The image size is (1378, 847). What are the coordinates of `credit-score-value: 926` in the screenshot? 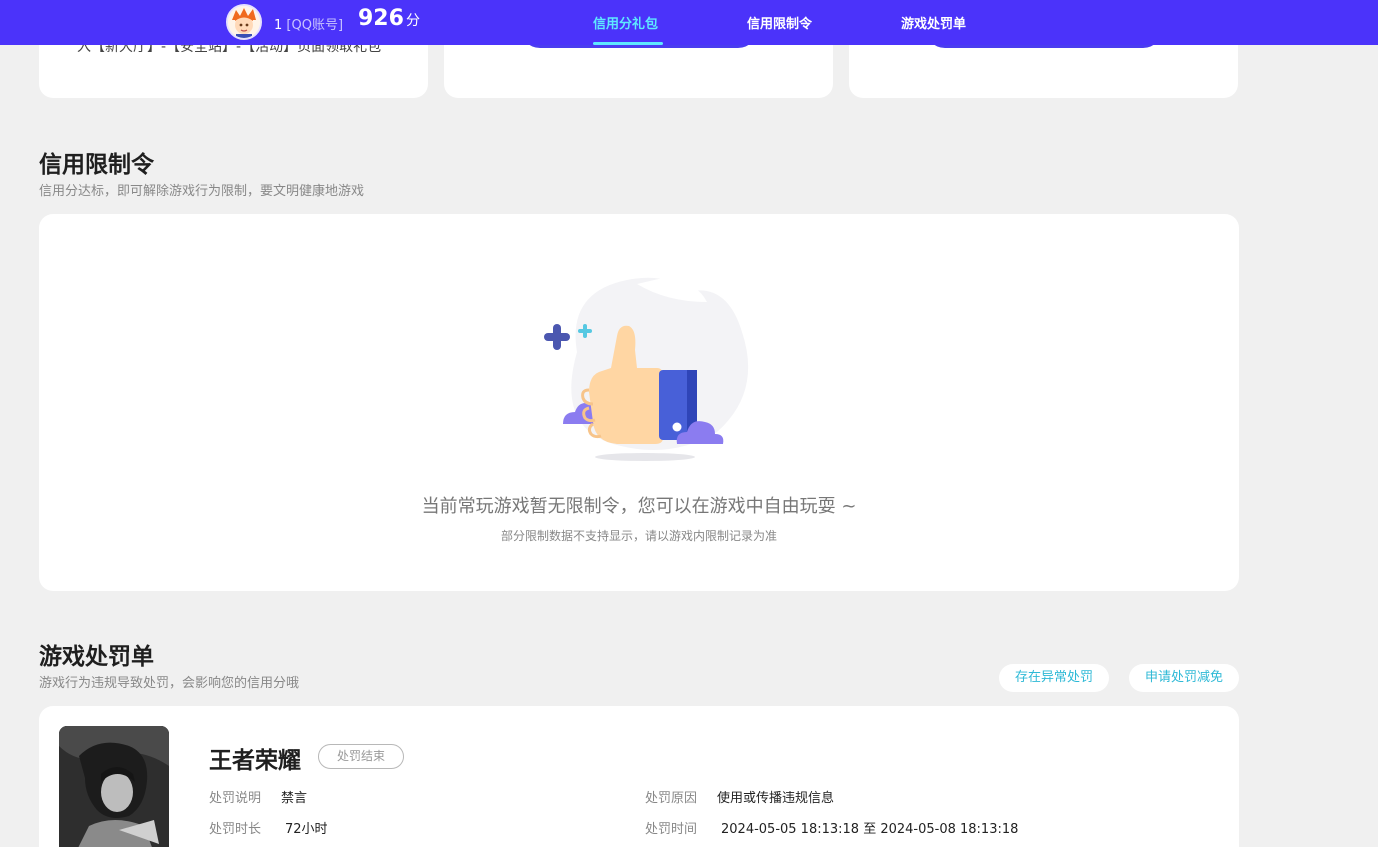 It's located at (381, 18).